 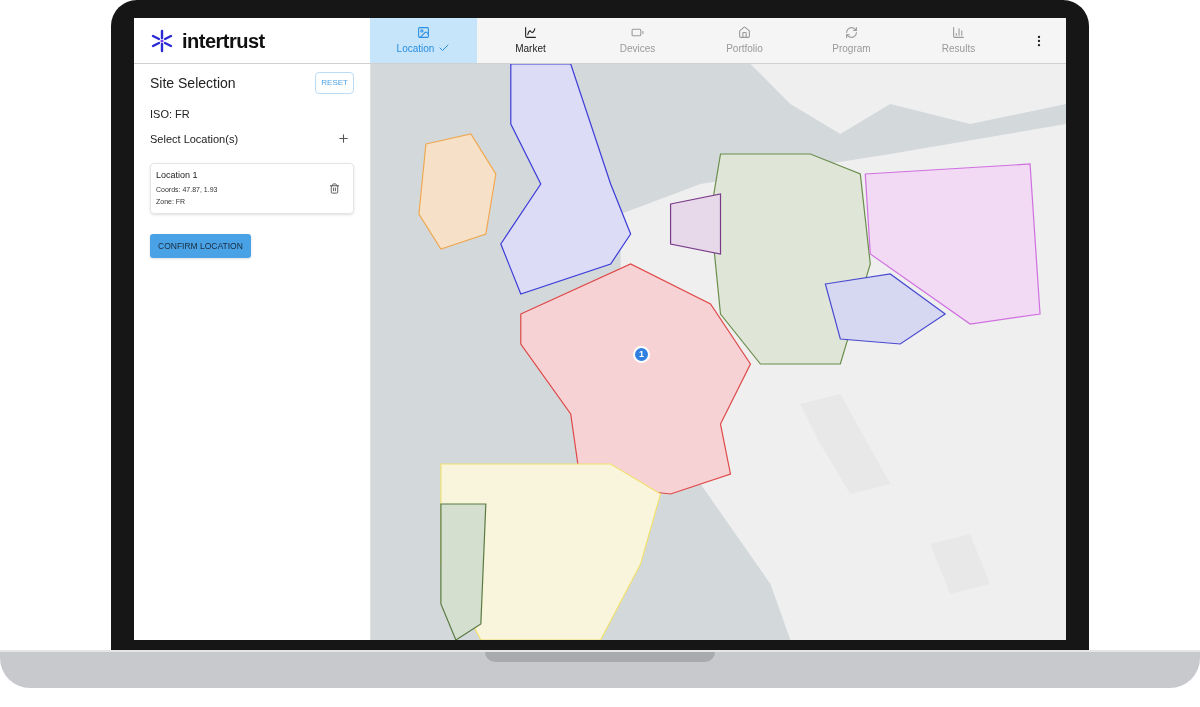 I want to click on image-icon, so click(x=423, y=32).